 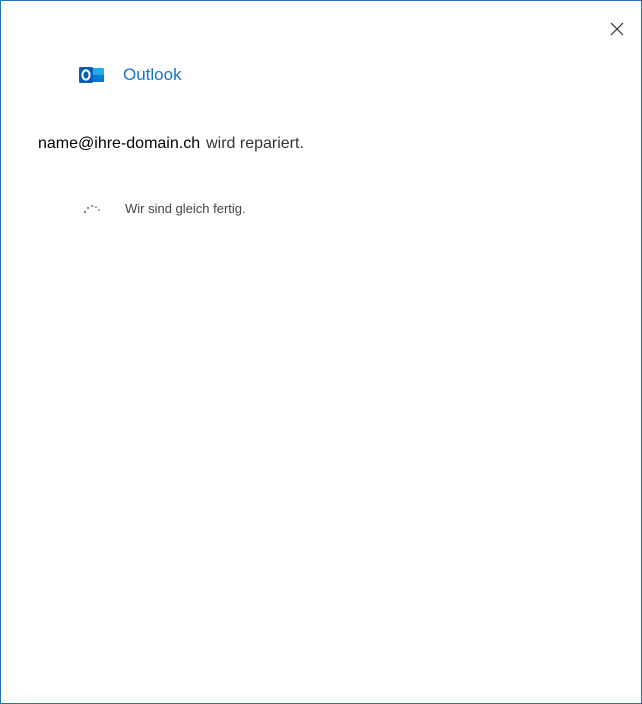 What do you see at coordinates (91, 75) in the screenshot?
I see `outlook-logo-icon` at bounding box center [91, 75].